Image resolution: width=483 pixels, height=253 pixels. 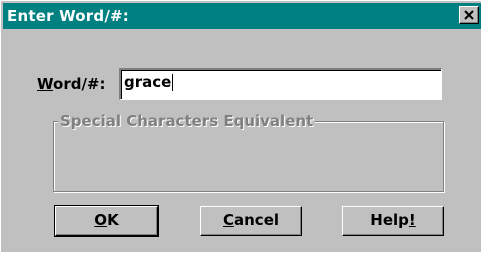 I want to click on help-button: Help!, so click(x=393, y=221).